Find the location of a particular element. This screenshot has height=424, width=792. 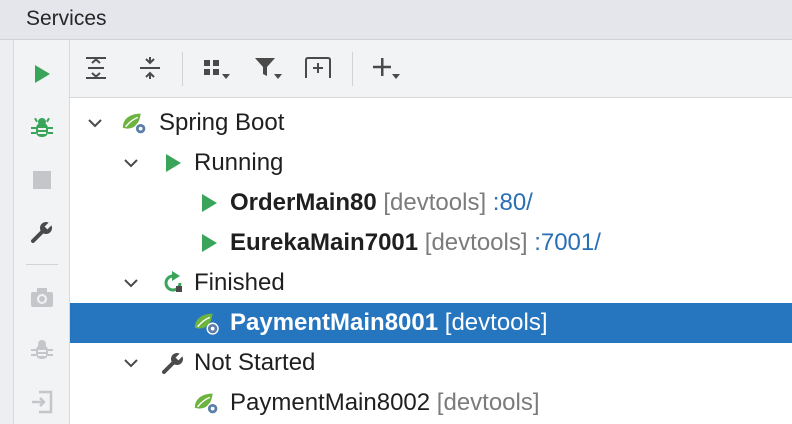

tree-label: Spring Boot is located at coordinates (222, 122).